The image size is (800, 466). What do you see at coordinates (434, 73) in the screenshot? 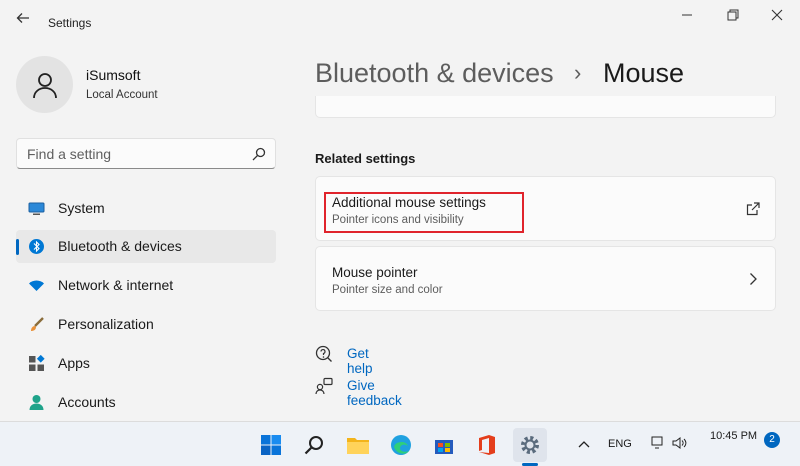
I see `breadcrumb-parent: Bluetooth & devices` at bounding box center [434, 73].